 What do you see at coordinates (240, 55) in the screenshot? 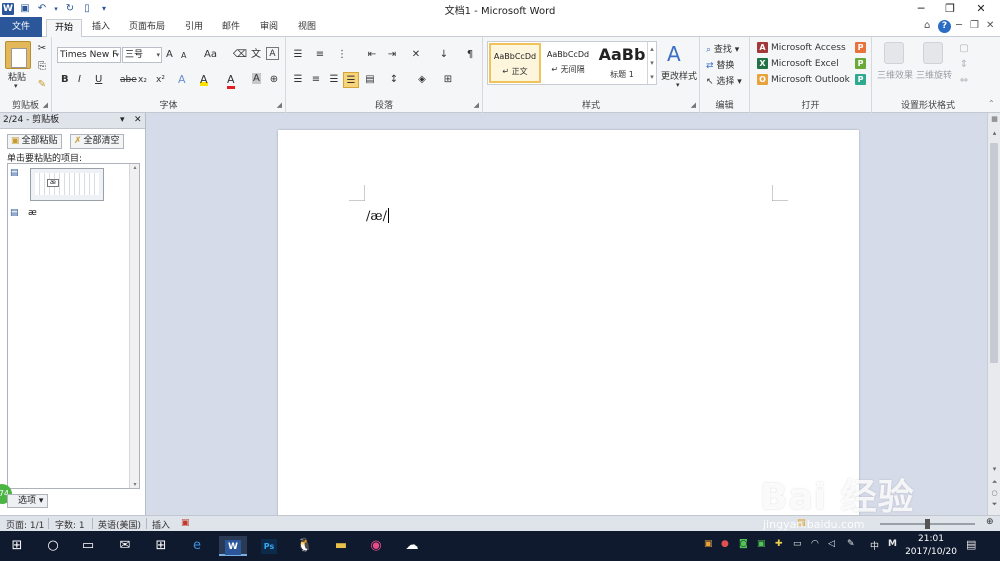
I see `clear-format-icon: ⌫` at bounding box center [240, 55].